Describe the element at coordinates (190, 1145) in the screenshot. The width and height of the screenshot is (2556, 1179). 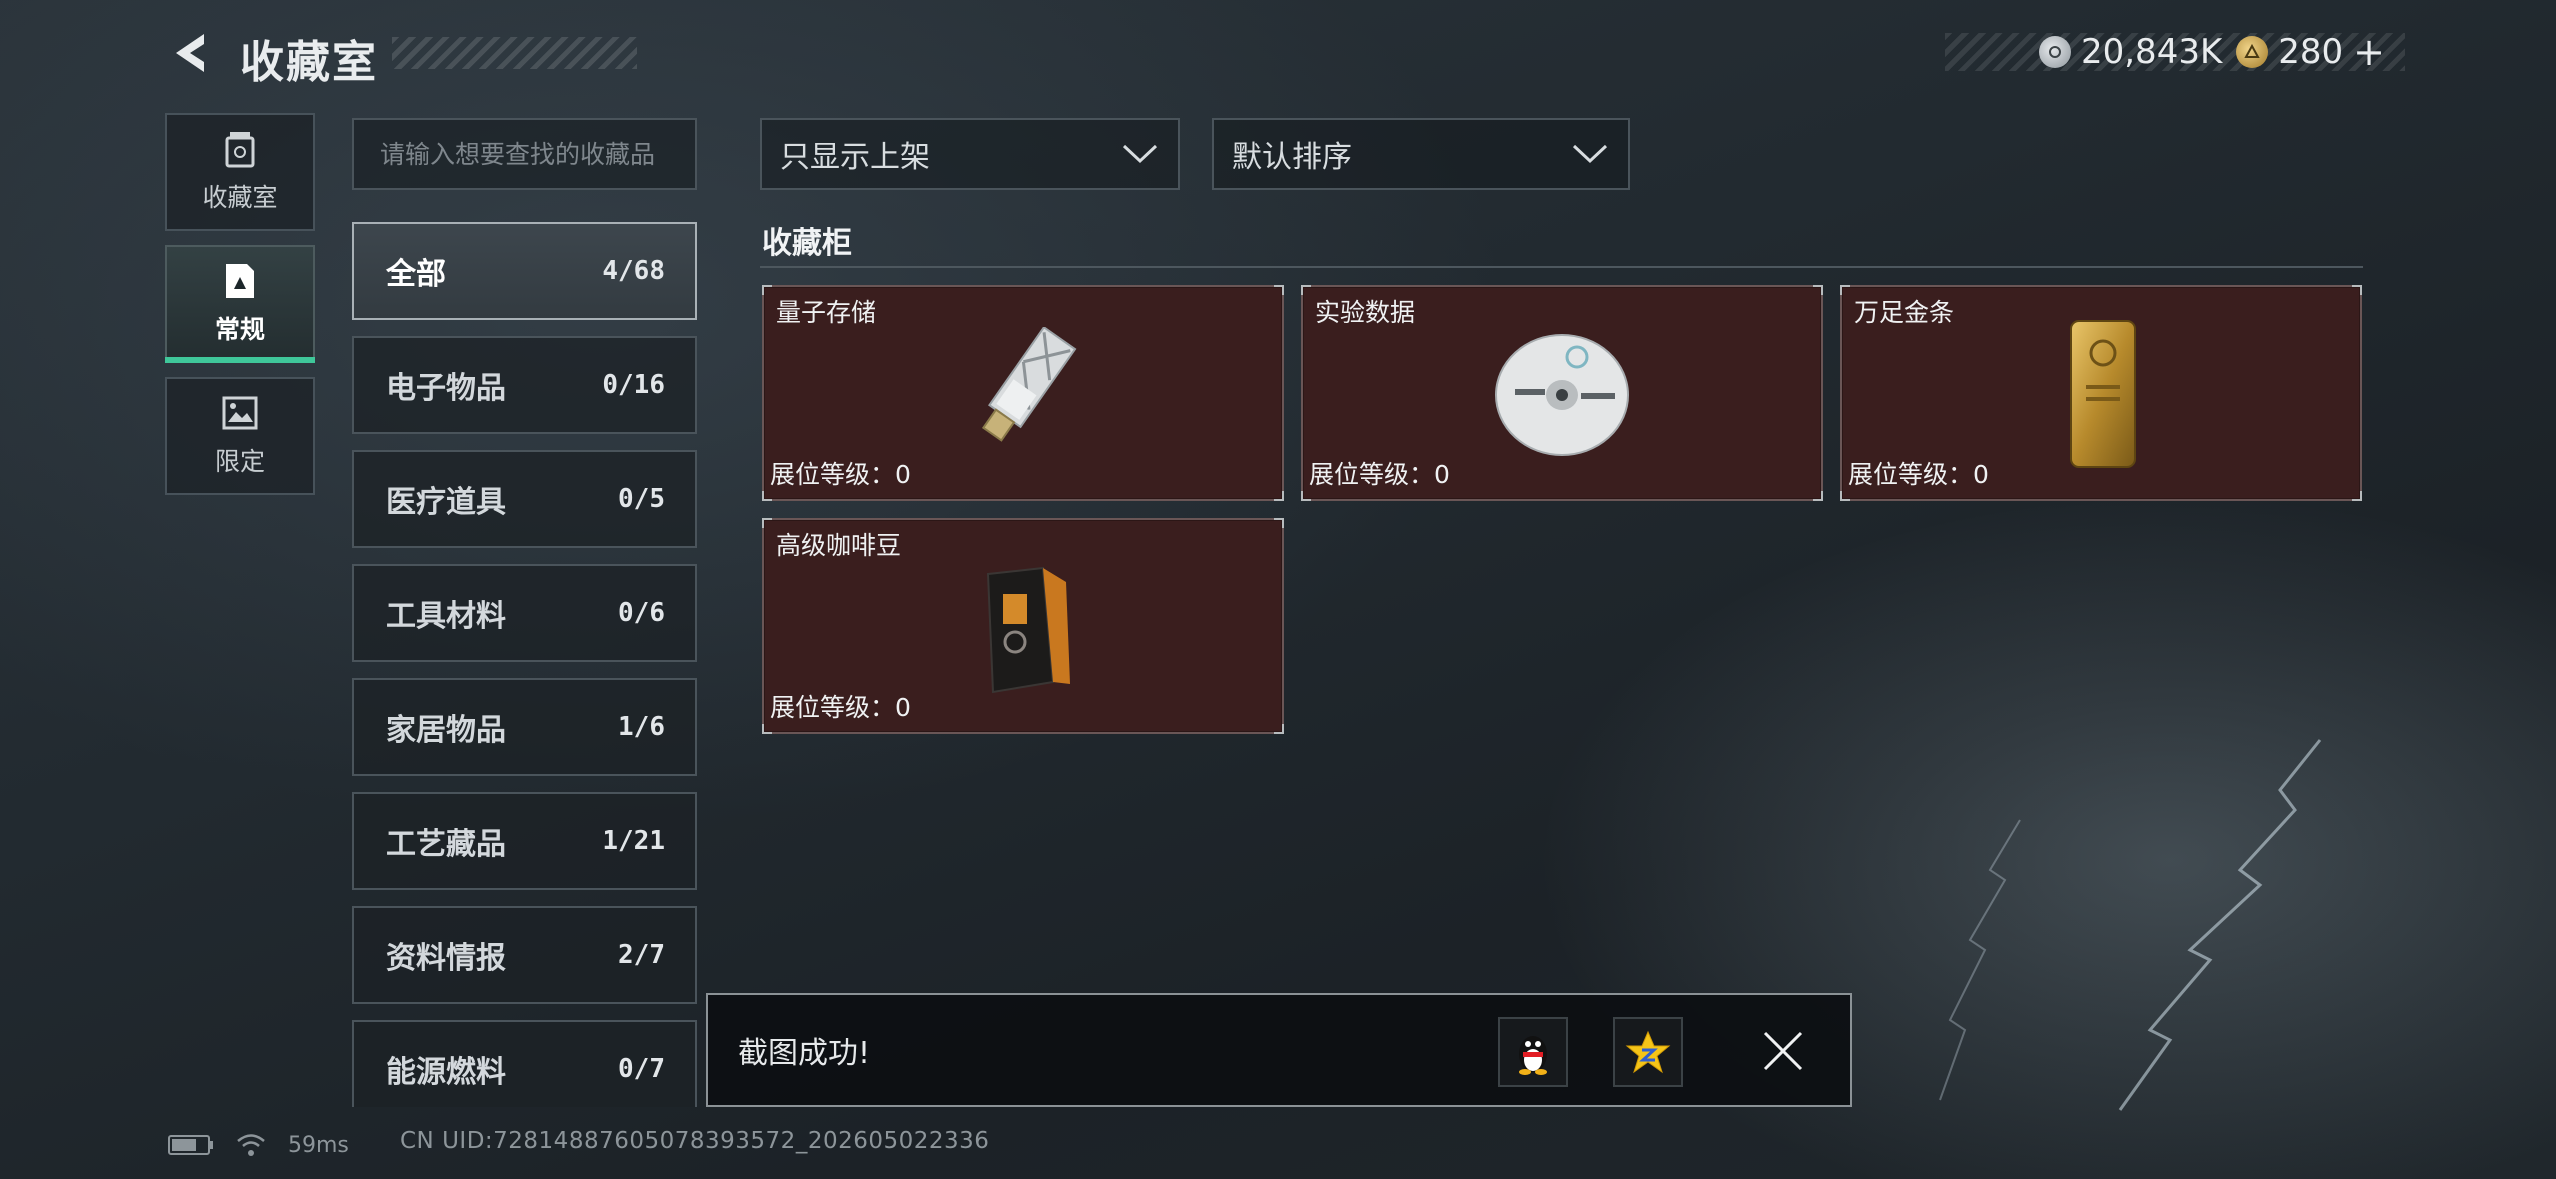
I see `battery-icon` at that location.